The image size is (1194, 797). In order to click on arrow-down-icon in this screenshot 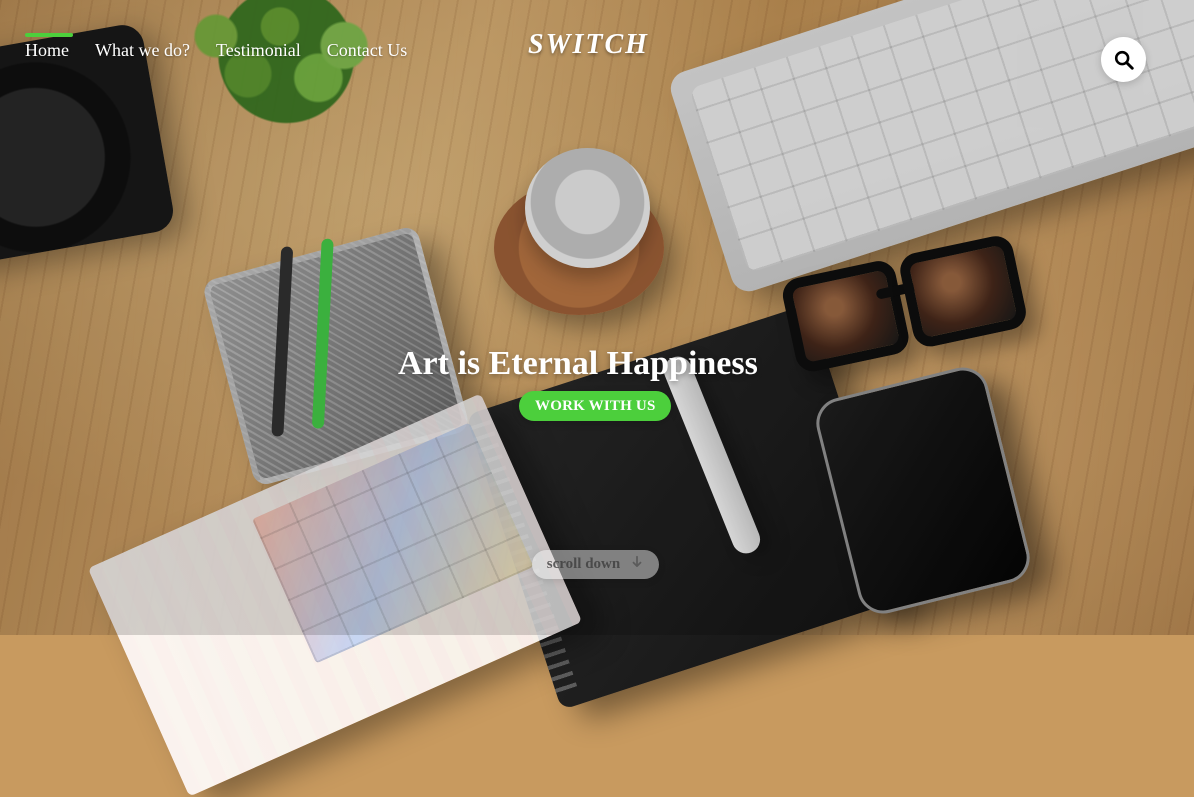, I will do `click(637, 564)`.